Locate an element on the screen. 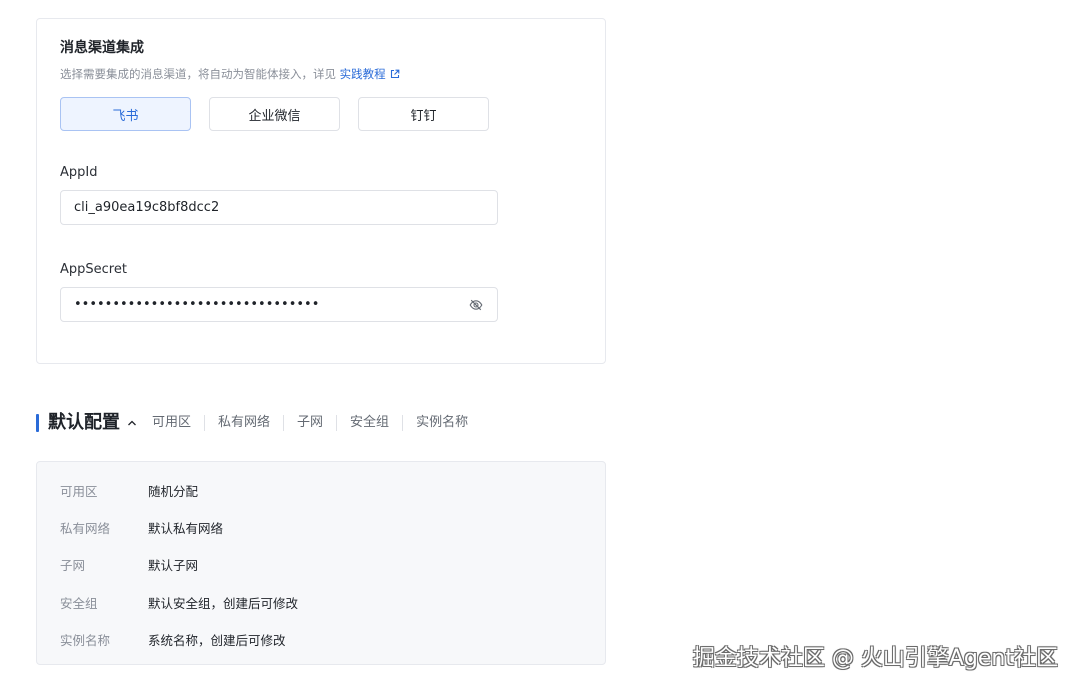  channel-tabs: 飞书 企业微信 钉钉 is located at coordinates (274, 114).